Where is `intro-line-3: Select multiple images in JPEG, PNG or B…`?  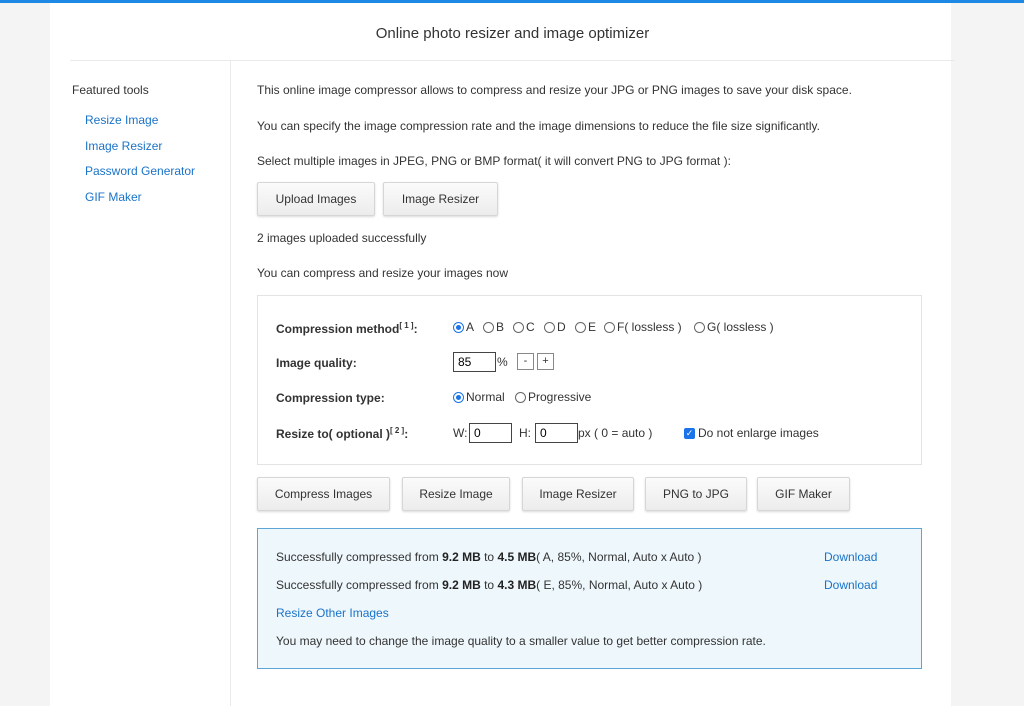 intro-line-3: Select multiple images in JPEG, PNG or B… is located at coordinates (494, 161).